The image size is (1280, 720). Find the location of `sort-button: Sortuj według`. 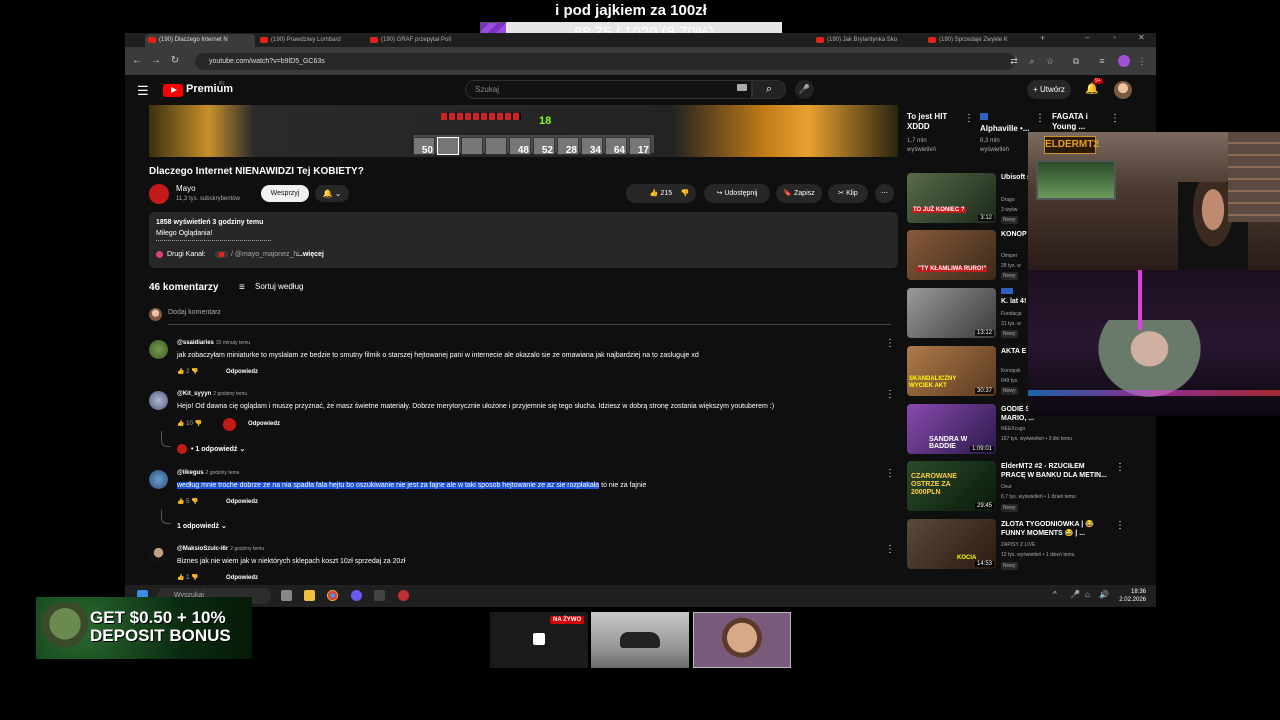

sort-button: Sortuj według is located at coordinates (279, 286).